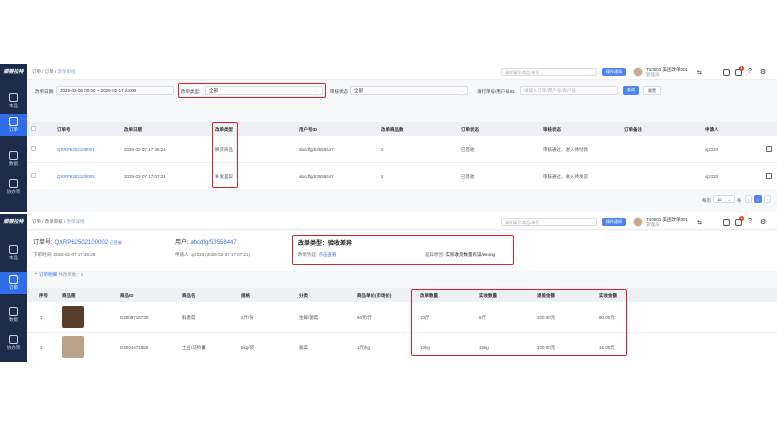 This screenshot has height=428, width=777. I want to click on order-count: 2, so click(382, 176).